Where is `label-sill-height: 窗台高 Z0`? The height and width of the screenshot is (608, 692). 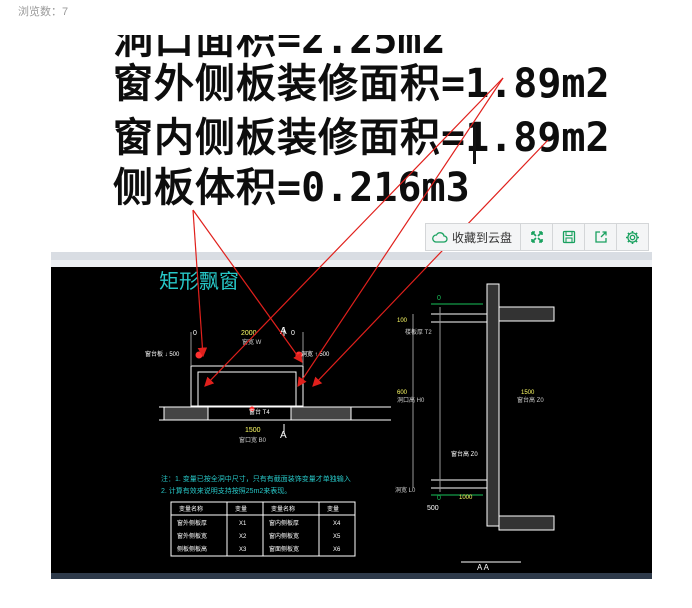 label-sill-height: 窗台高 Z0 is located at coordinates (464, 454).